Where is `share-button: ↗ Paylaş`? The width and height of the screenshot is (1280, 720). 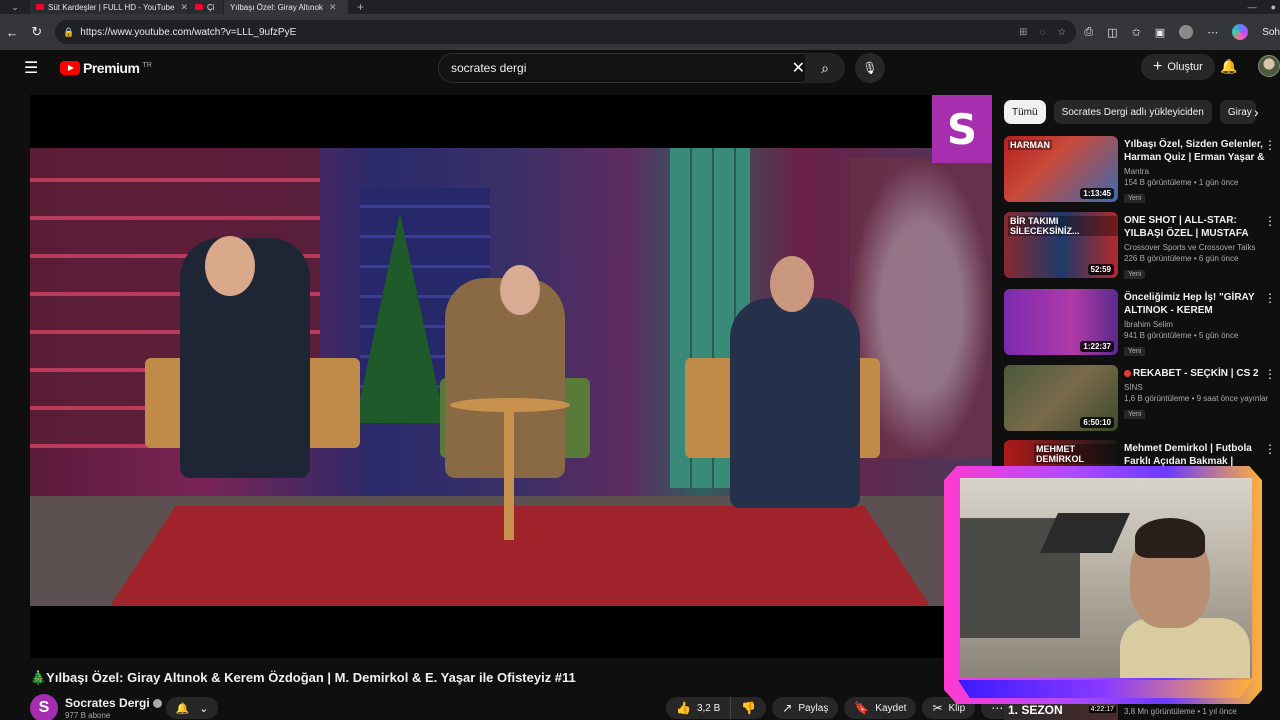 share-button: ↗ Paylaş is located at coordinates (805, 708).